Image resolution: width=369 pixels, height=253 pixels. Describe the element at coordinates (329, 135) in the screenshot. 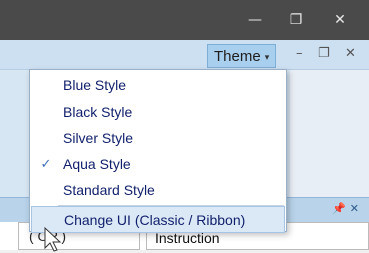

I see `document-area` at that location.